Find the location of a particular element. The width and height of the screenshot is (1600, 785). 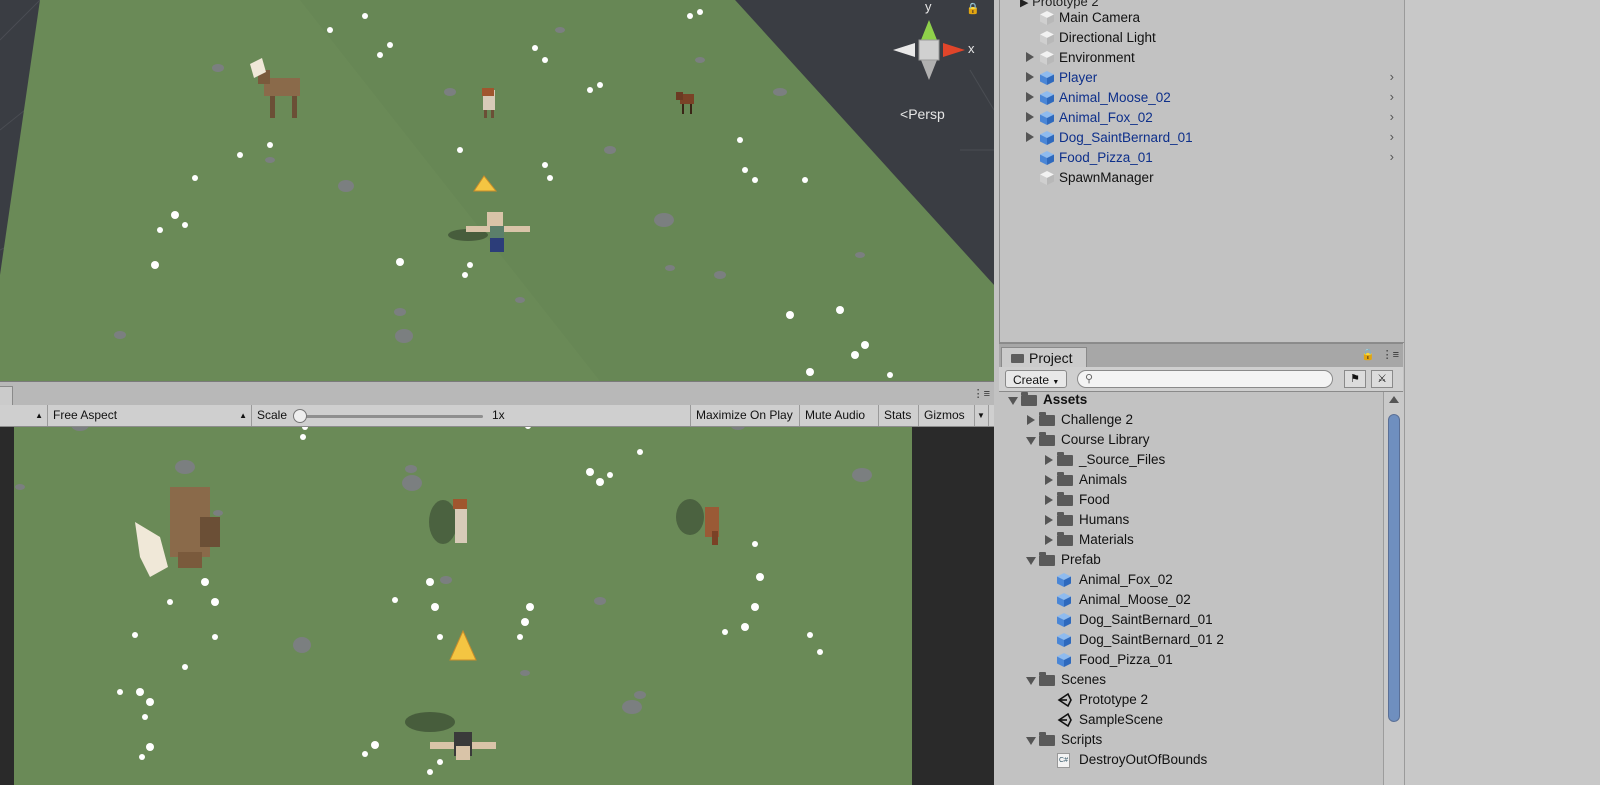

hierarchy-item: Food_Pizza_01 › is located at coordinates (1202, 158).